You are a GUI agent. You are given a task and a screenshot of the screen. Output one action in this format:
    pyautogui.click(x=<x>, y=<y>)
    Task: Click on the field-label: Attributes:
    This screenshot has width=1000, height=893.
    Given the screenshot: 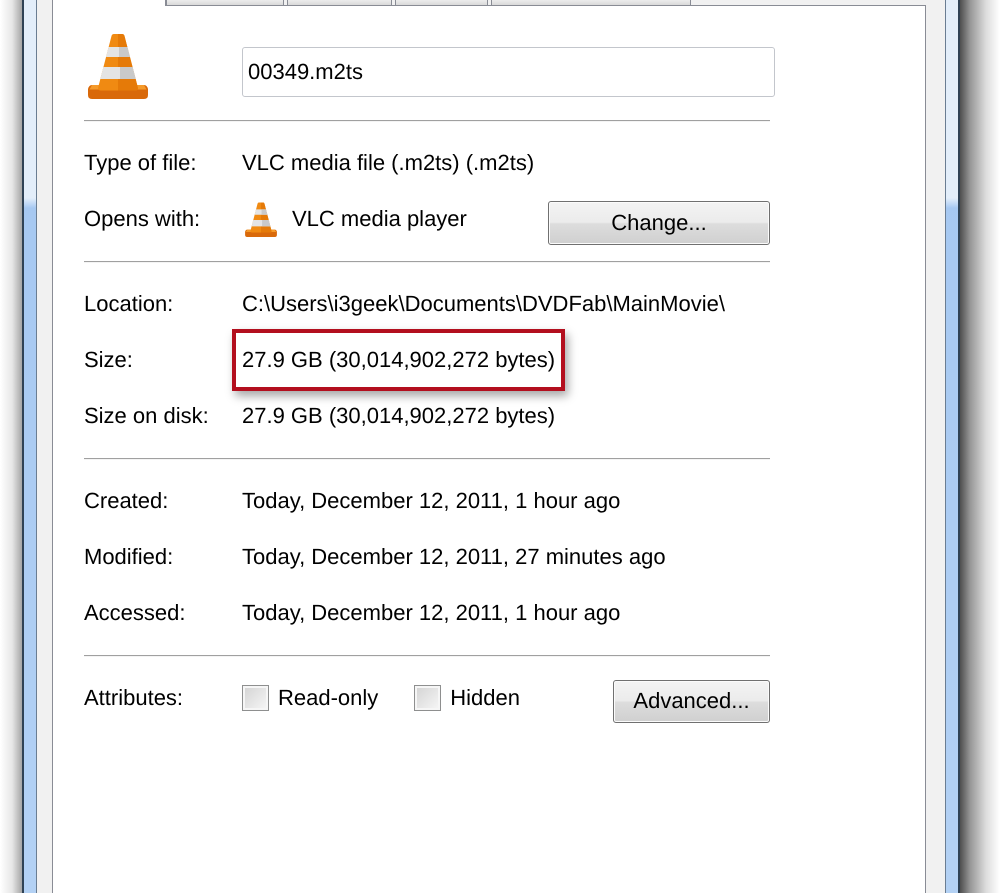 What is the action you would take?
    pyautogui.click(x=134, y=698)
    